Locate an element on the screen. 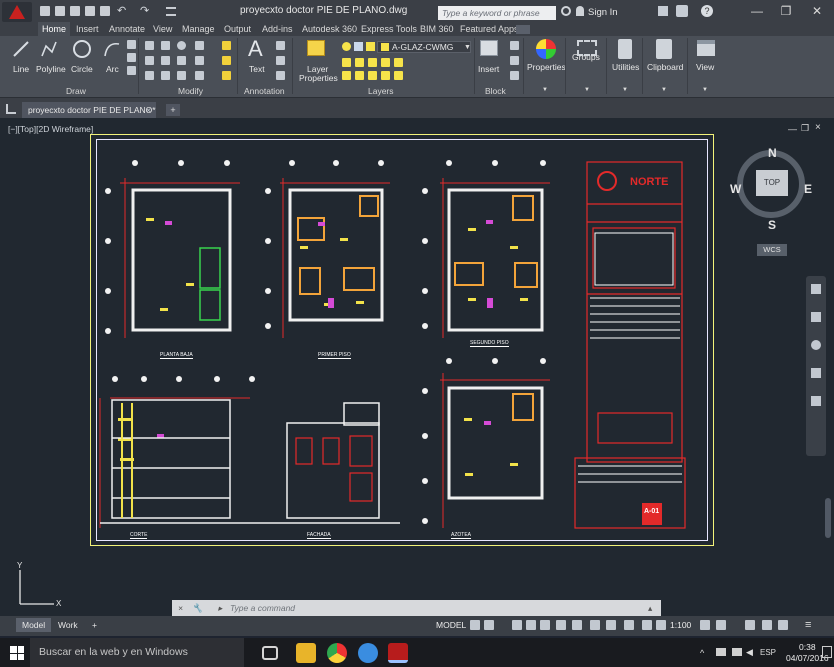  line-icon is located at coordinates (21, 49).